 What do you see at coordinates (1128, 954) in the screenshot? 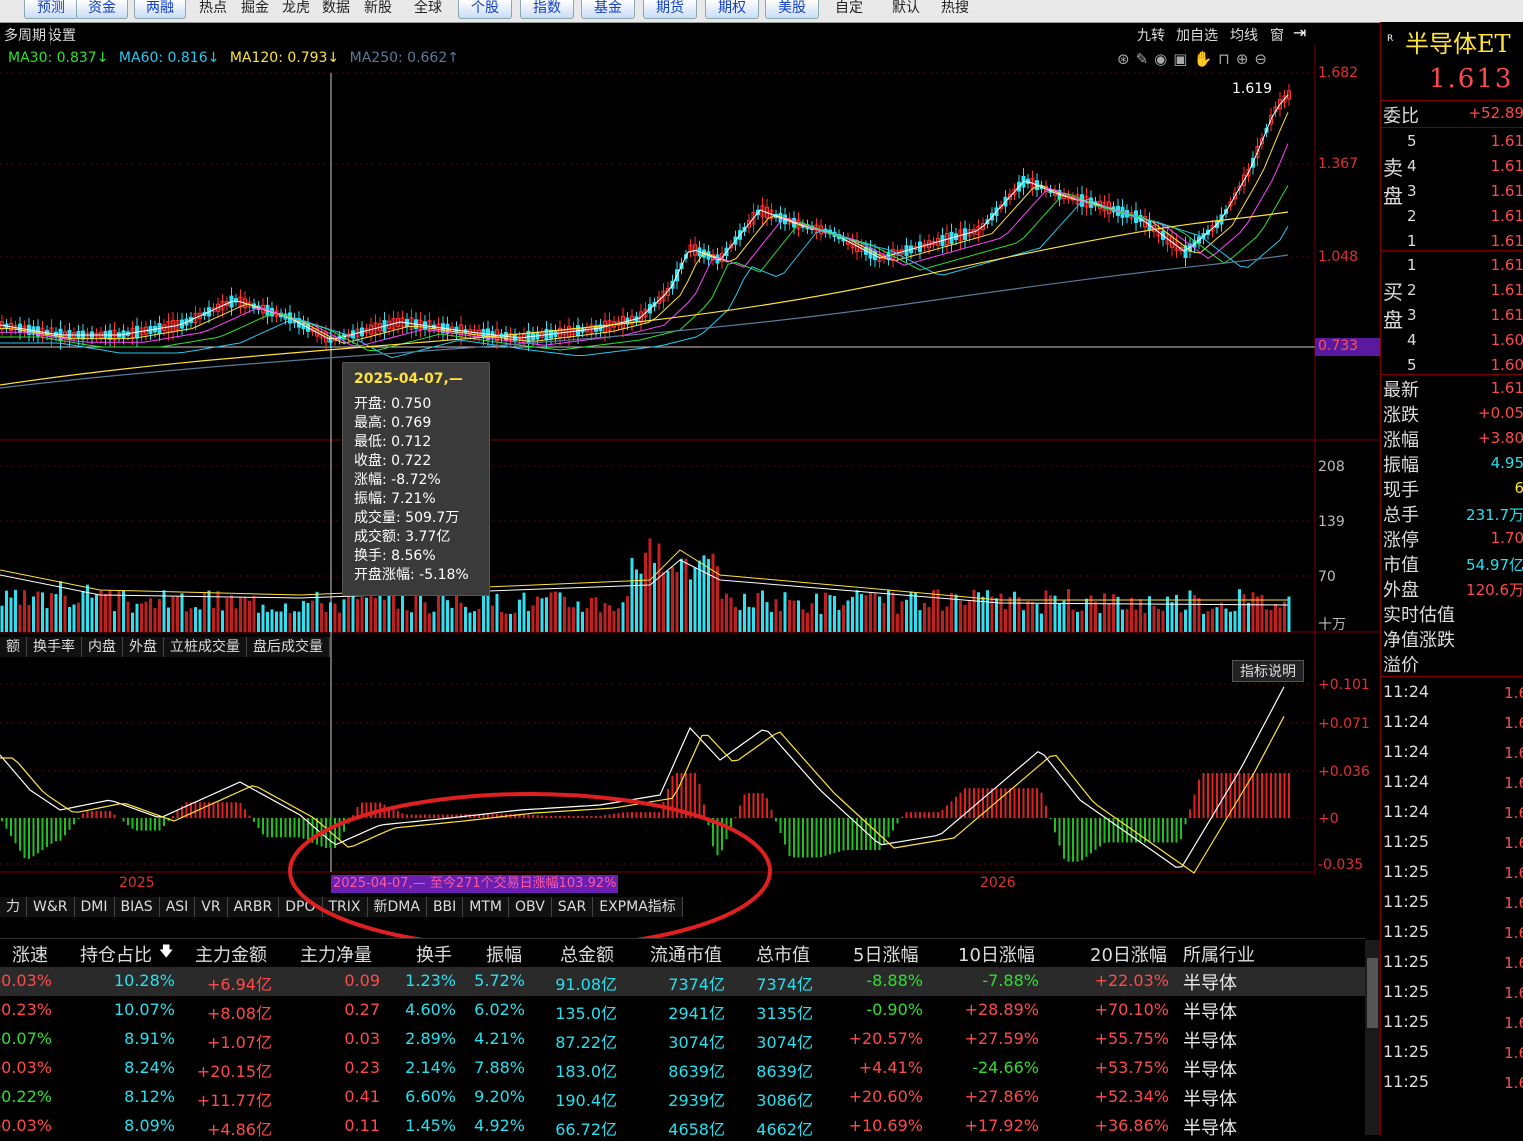
I see `column-header: 20日涨幅` at bounding box center [1128, 954].